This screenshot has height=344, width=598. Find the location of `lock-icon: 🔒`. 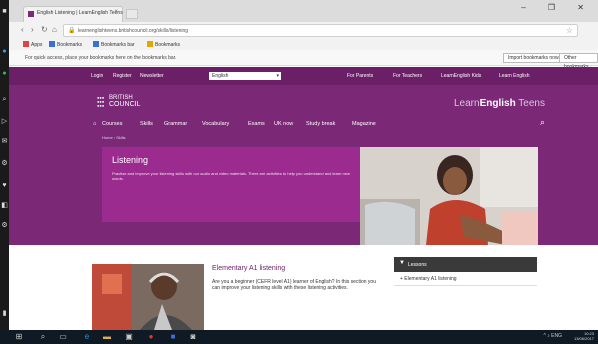

lock-icon: 🔒 is located at coordinates (72, 31).